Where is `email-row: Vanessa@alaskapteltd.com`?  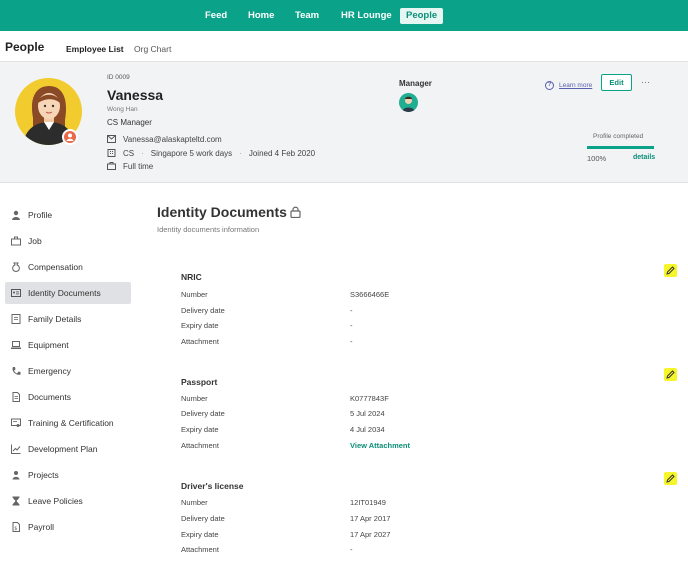
email-row: Vanessa@alaskapteltd.com is located at coordinates (164, 139).